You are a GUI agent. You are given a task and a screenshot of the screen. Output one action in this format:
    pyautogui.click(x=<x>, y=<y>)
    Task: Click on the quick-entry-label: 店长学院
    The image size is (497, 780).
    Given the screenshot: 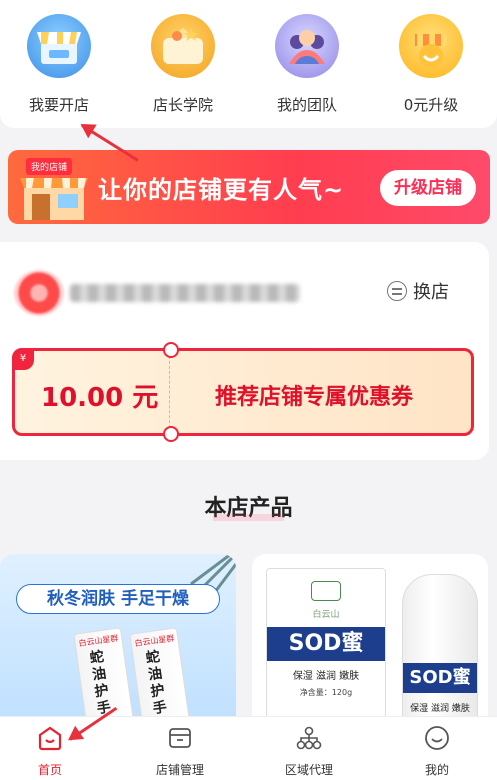 What is the action you would take?
    pyautogui.click(x=182, y=105)
    